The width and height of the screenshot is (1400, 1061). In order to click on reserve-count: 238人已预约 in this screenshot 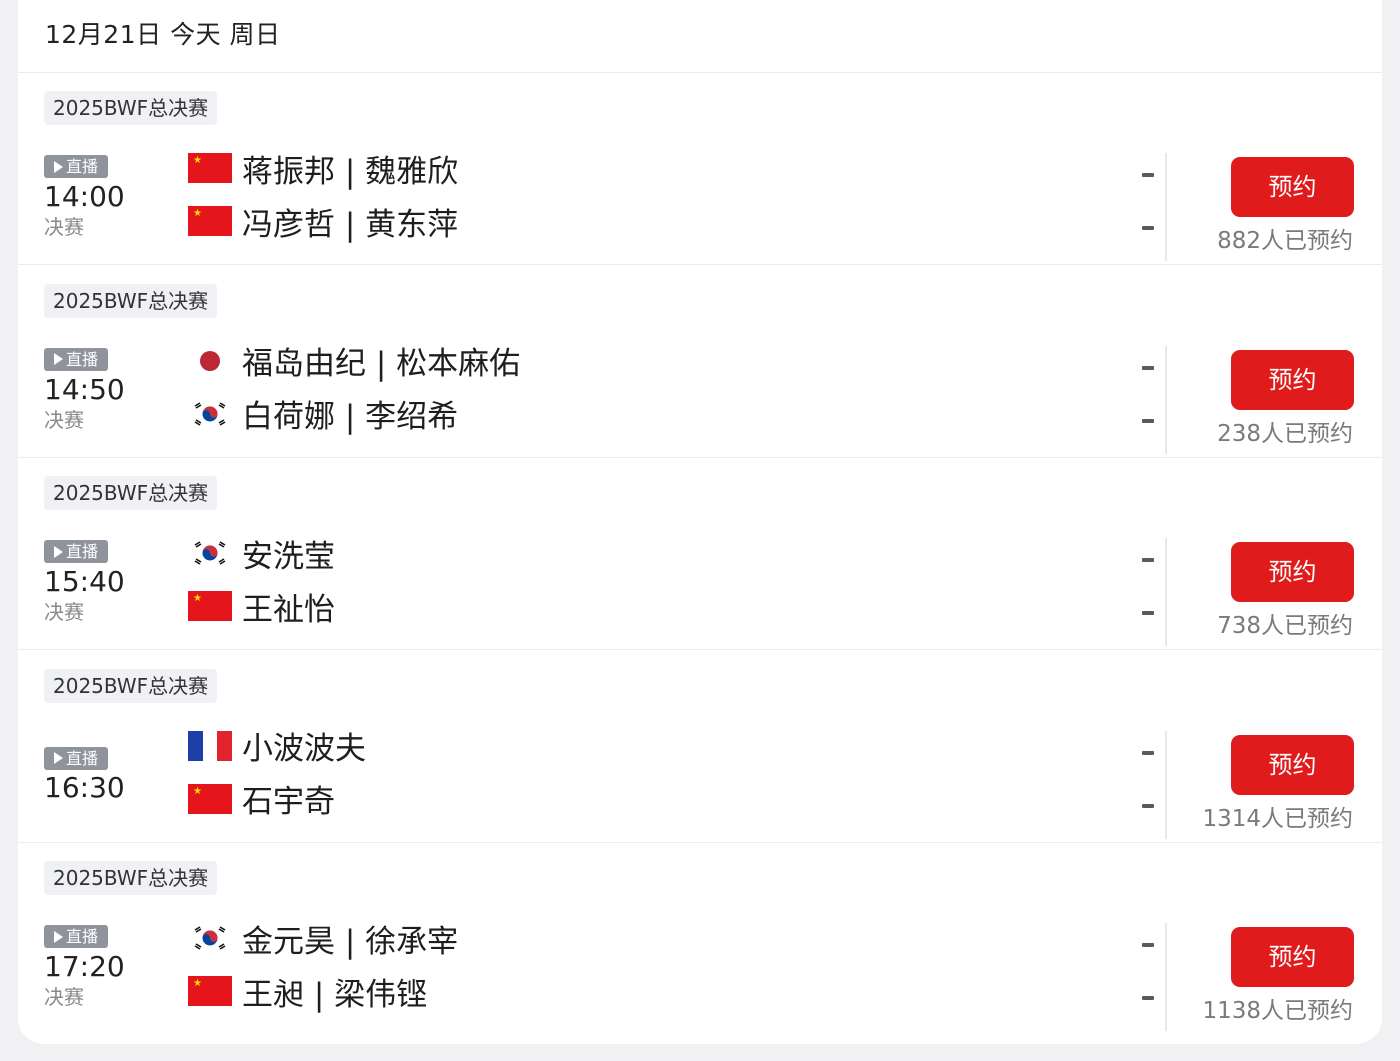, I will do `click(1285, 433)`.